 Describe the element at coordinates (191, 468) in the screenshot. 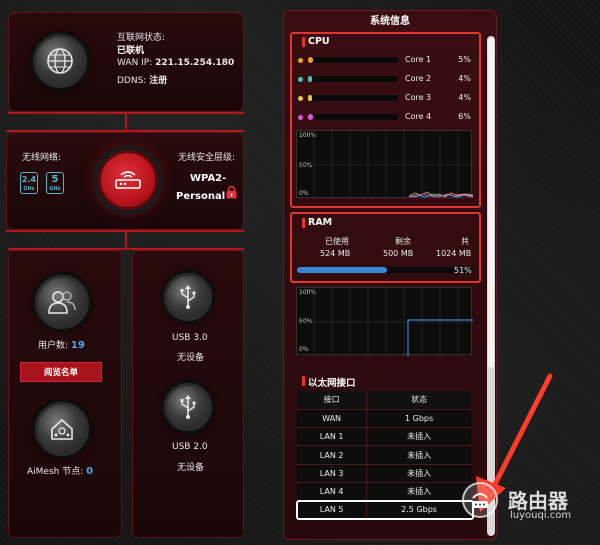

I see `usb-20-status: 无设备` at that location.